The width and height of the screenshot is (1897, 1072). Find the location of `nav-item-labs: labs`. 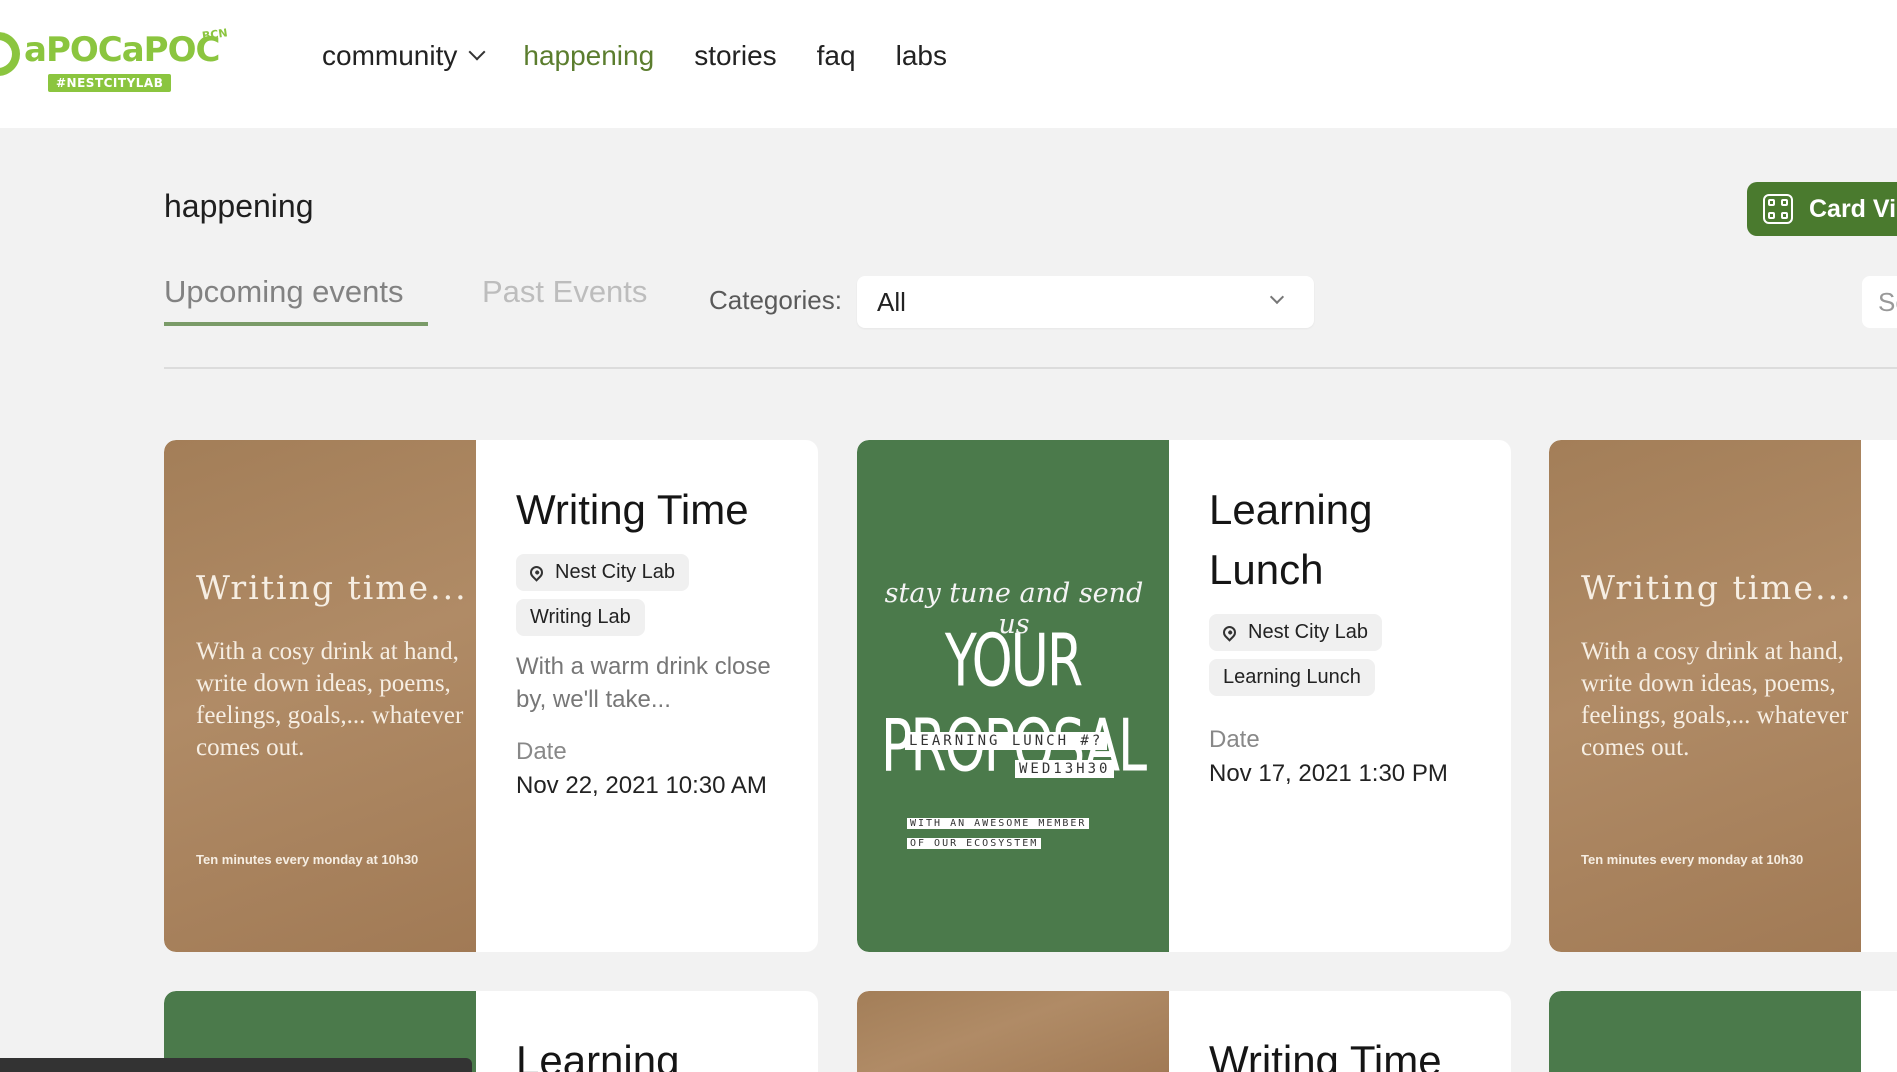

nav-item-labs: labs is located at coordinates (921, 56).